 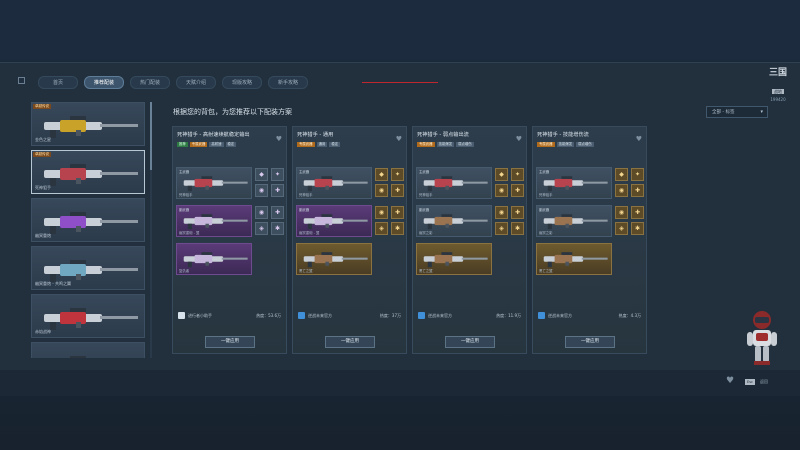 I want to click on robot-mascot-icon, so click(x=762, y=338).